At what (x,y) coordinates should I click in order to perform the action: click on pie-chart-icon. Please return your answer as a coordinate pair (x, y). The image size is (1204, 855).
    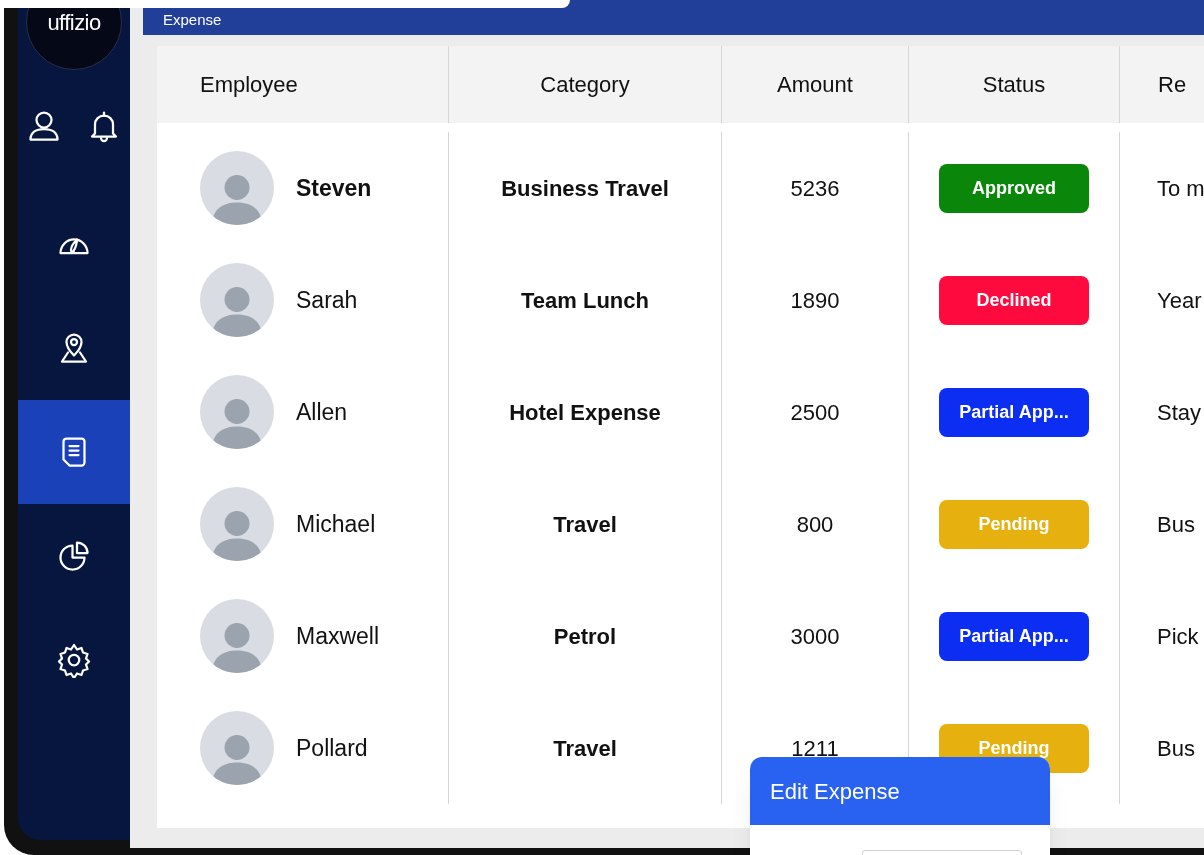
    Looking at the image, I should click on (74, 556).